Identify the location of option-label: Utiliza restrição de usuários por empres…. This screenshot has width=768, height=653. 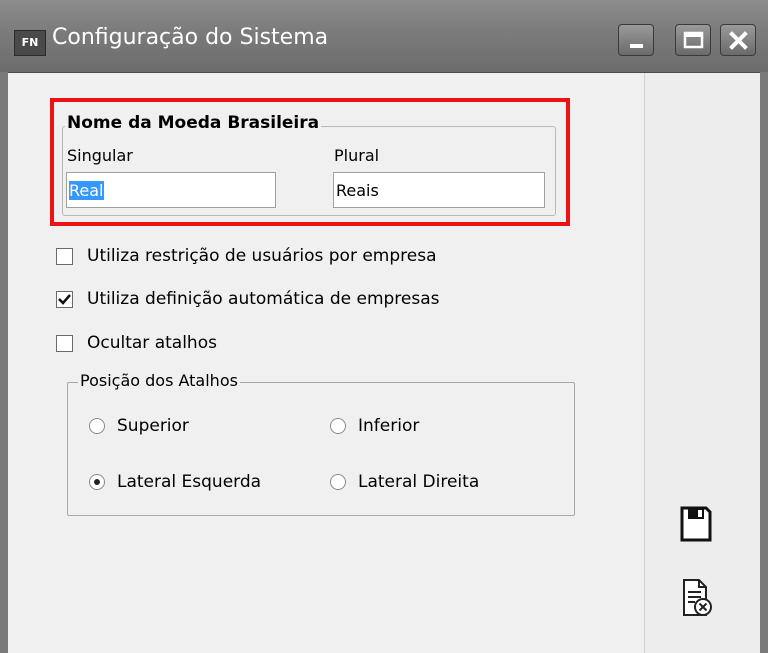
(262, 256).